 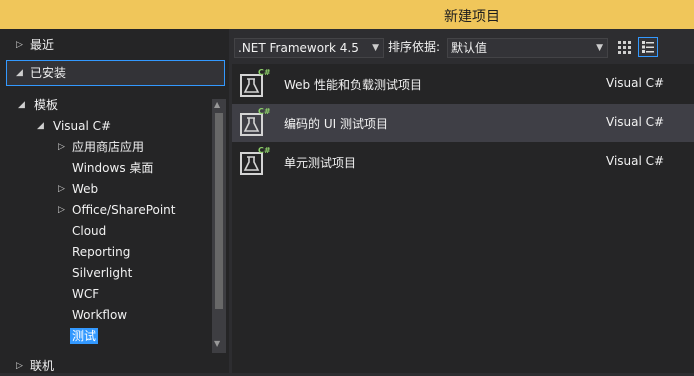 What do you see at coordinates (42, 45) in the screenshot?
I see `tree-item-label: 最近` at bounding box center [42, 45].